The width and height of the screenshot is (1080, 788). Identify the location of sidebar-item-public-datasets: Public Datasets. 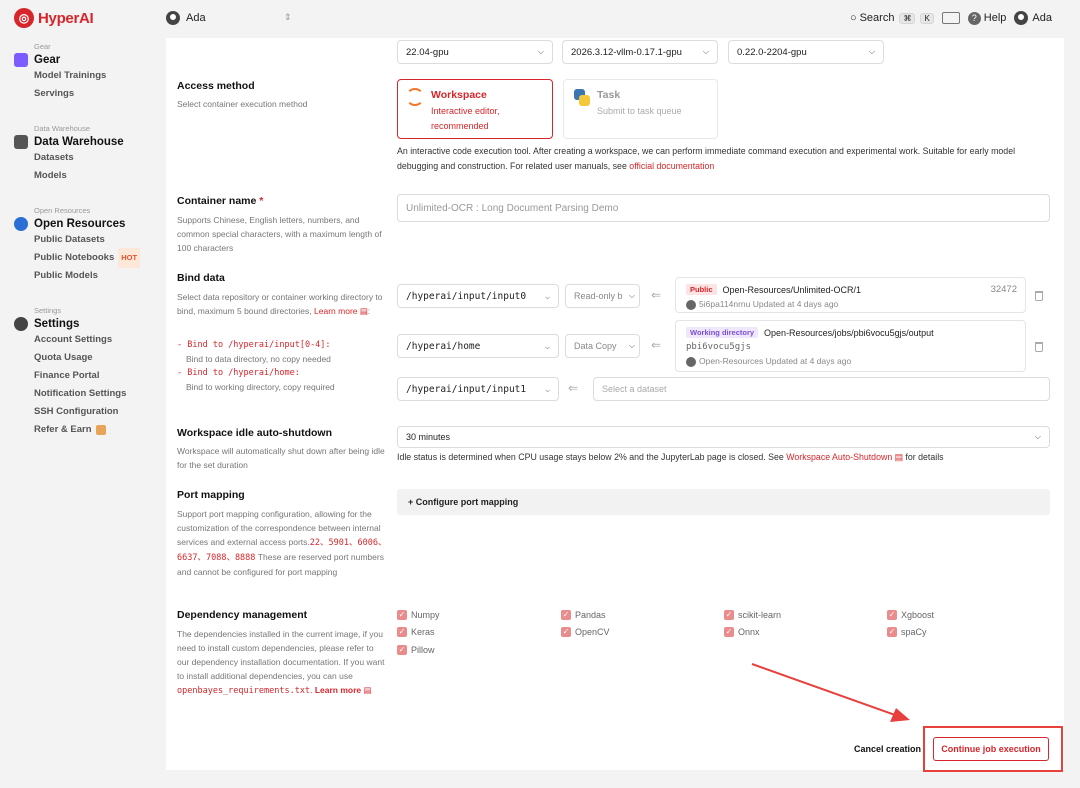
(87, 240).